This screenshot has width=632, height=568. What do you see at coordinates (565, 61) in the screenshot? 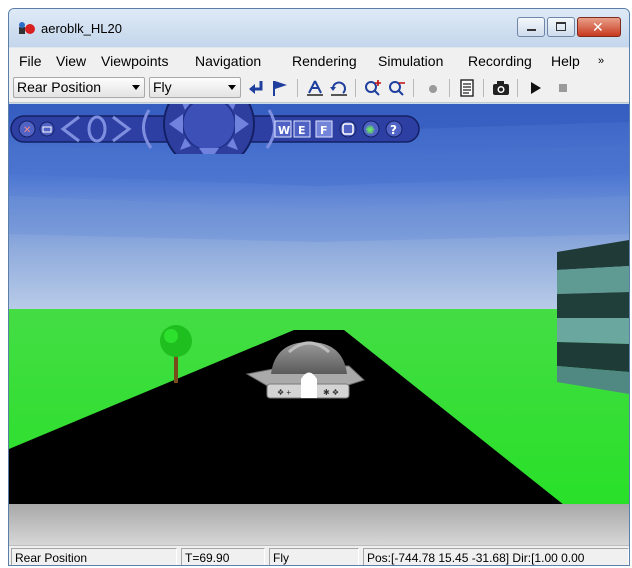
I see `menu-help: Help` at bounding box center [565, 61].